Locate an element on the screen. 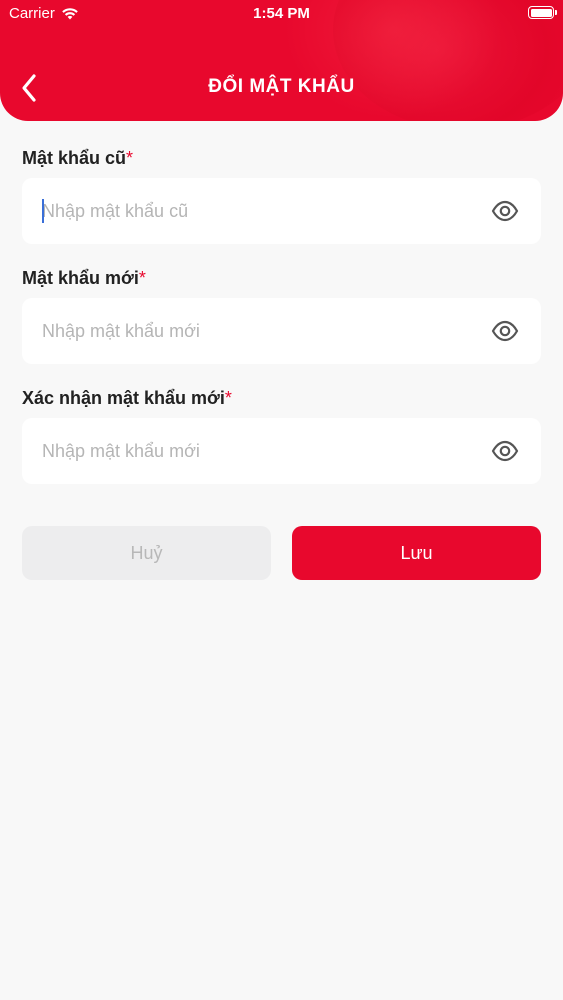 Image resolution: width=563 pixels, height=1000 pixels. old-password-field is located at coordinates (281, 211).